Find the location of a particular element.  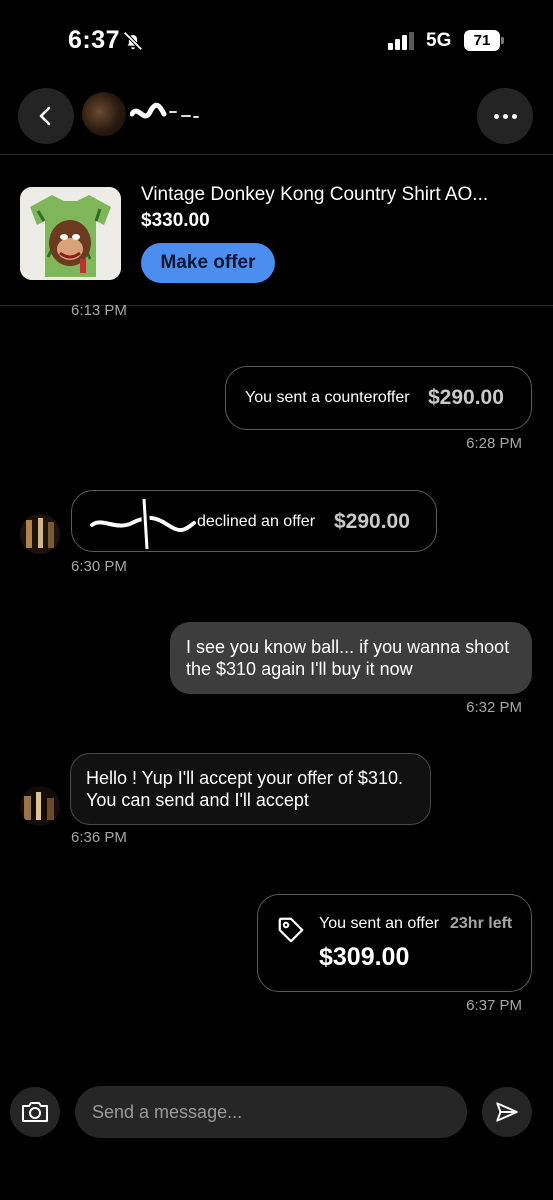

send-icon is located at coordinates (507, 1112).